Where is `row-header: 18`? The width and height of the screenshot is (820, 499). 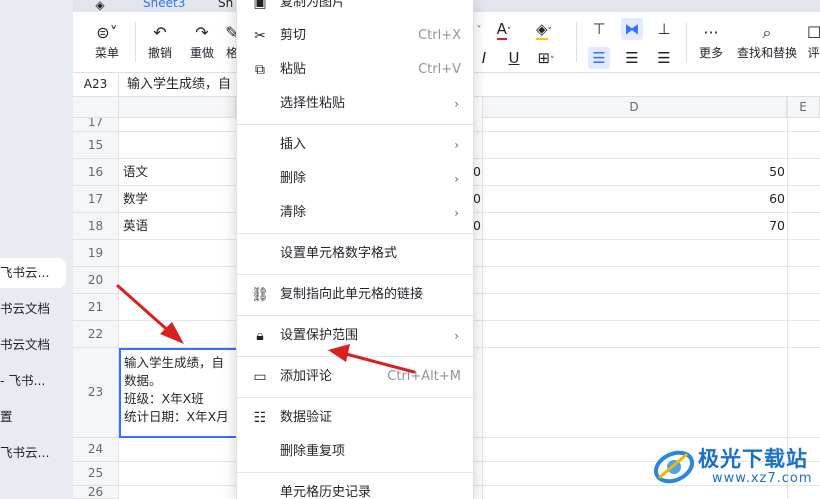
row-header: 18 is located at coordinates (96, 226).